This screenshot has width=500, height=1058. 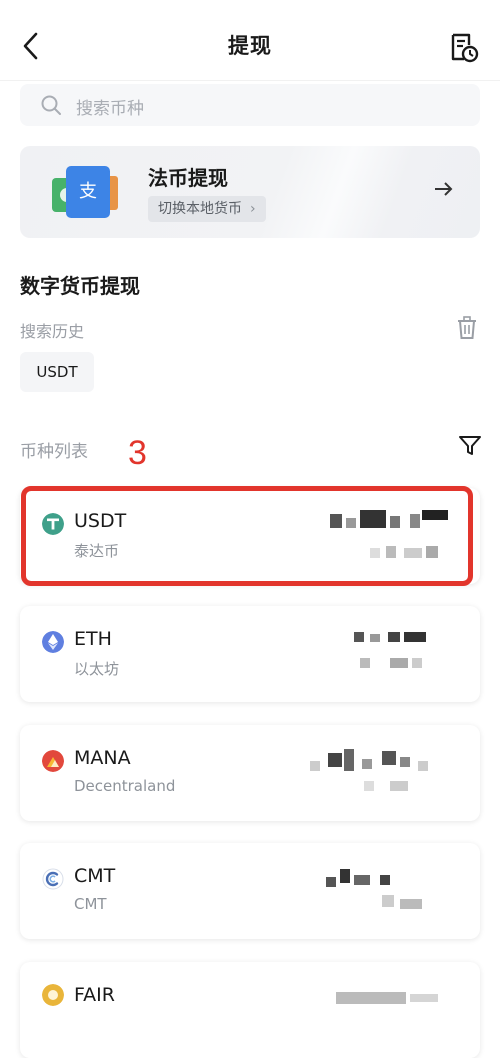 I want to click on coin-card-mana: MANA Decentraland, so click(x=250, y=773).